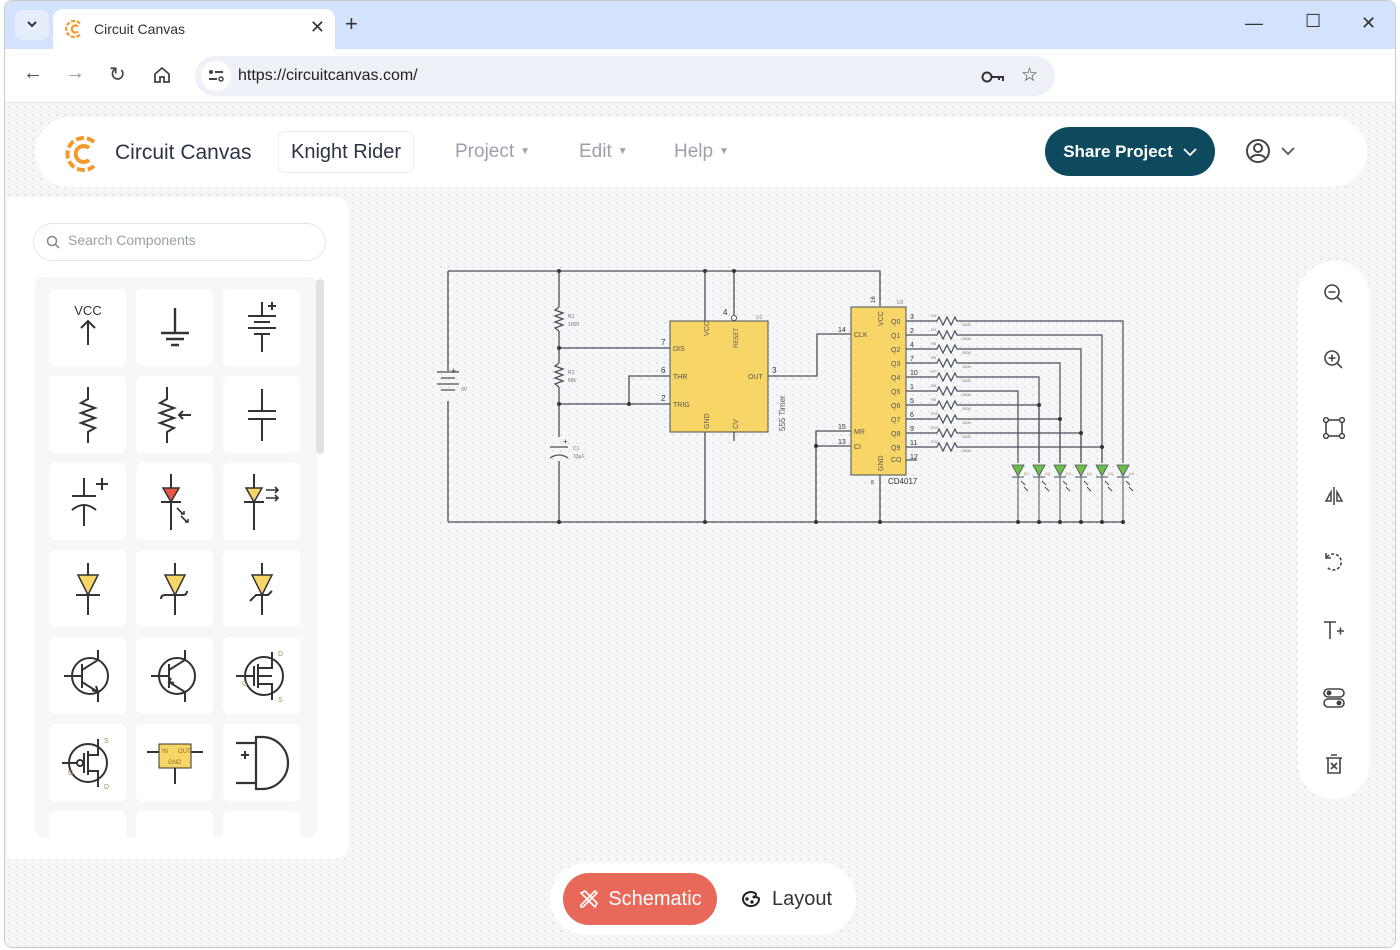 Image resolution: width=1400 pixels, height=950 pixels. I want to click on menu-edit: Edit ▼, so click(603, 152).